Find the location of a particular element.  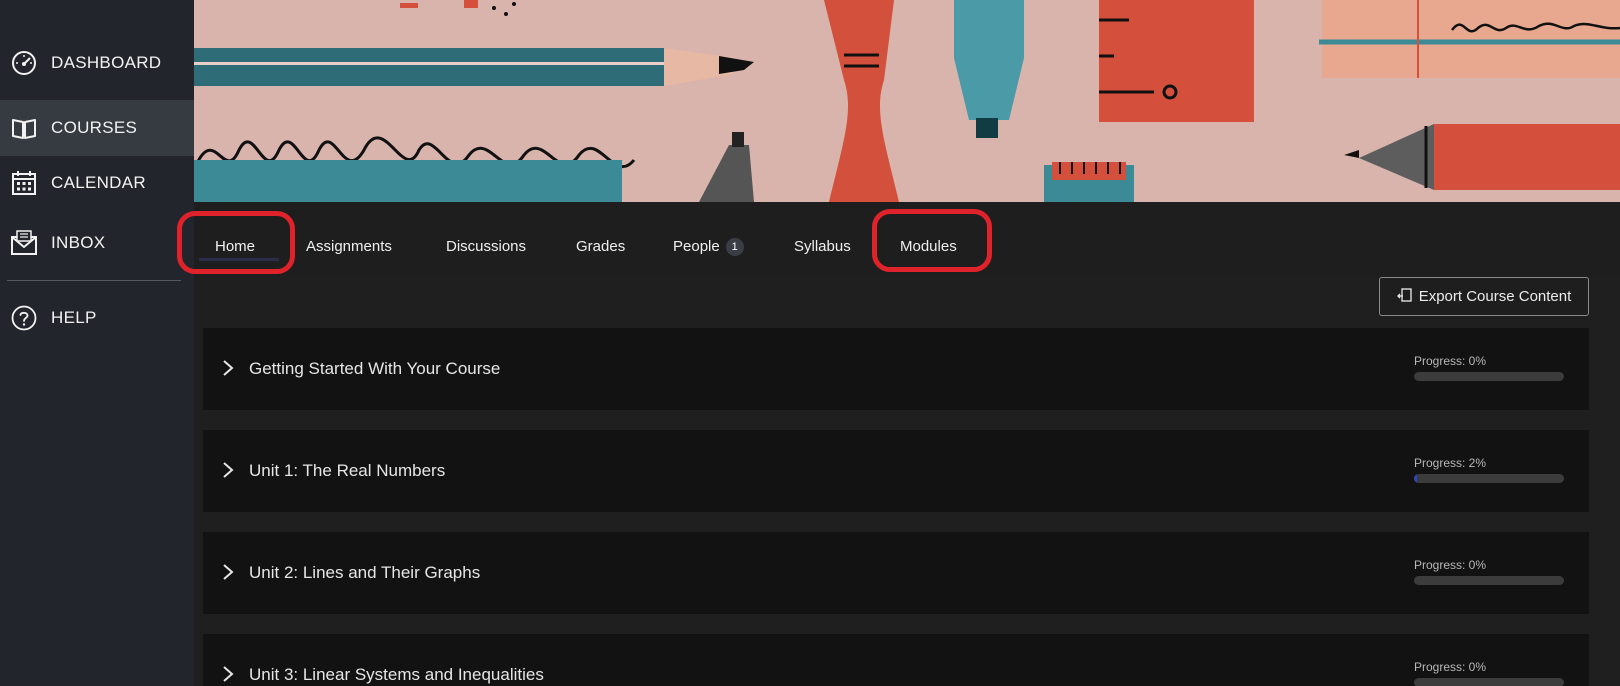

export-icon is located at coordinates (1404, 297).